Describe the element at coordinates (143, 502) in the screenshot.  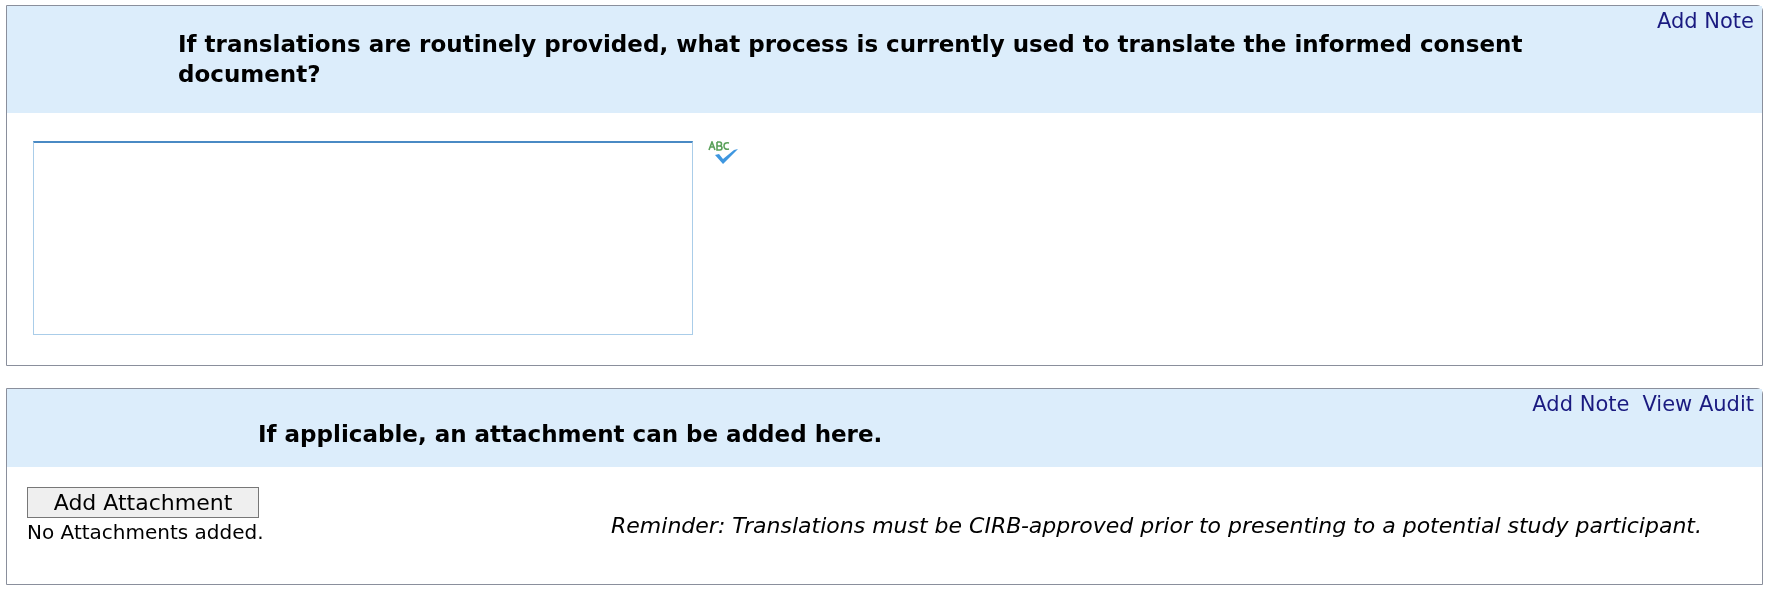
I see `add-attachment-button: Add Attachment` at that location.